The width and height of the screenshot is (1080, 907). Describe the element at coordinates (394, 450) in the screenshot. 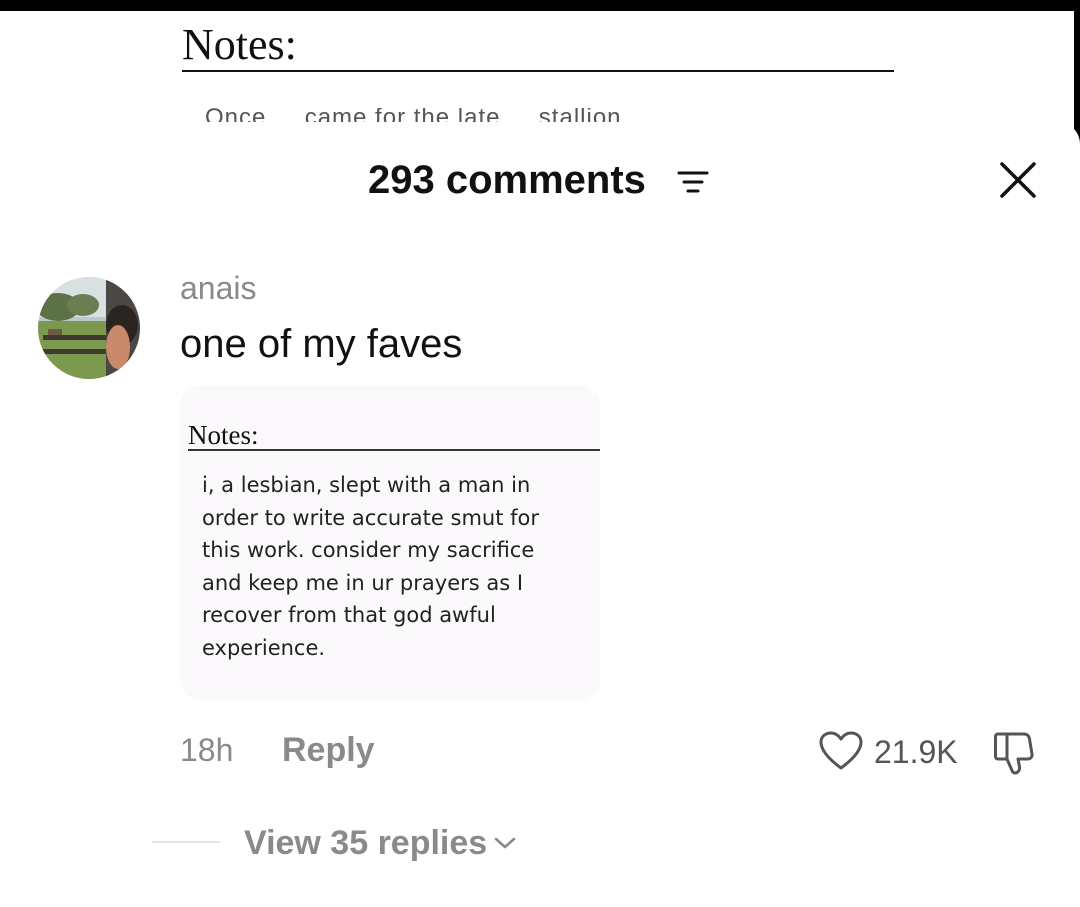

I see `image-notes-rule` at that location.